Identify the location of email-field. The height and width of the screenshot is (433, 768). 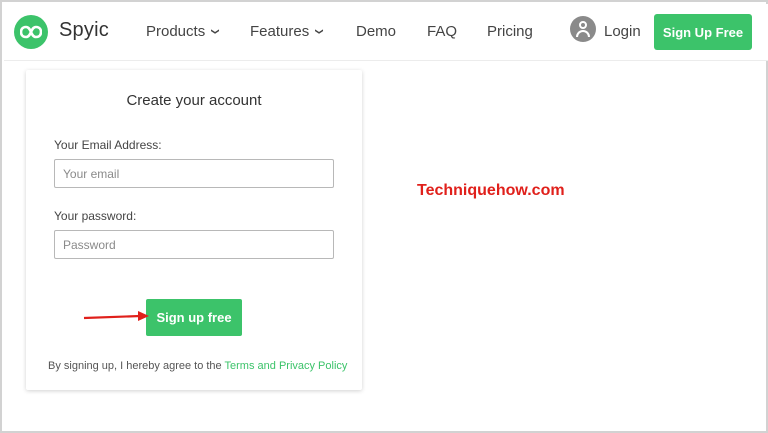
(194, 173).